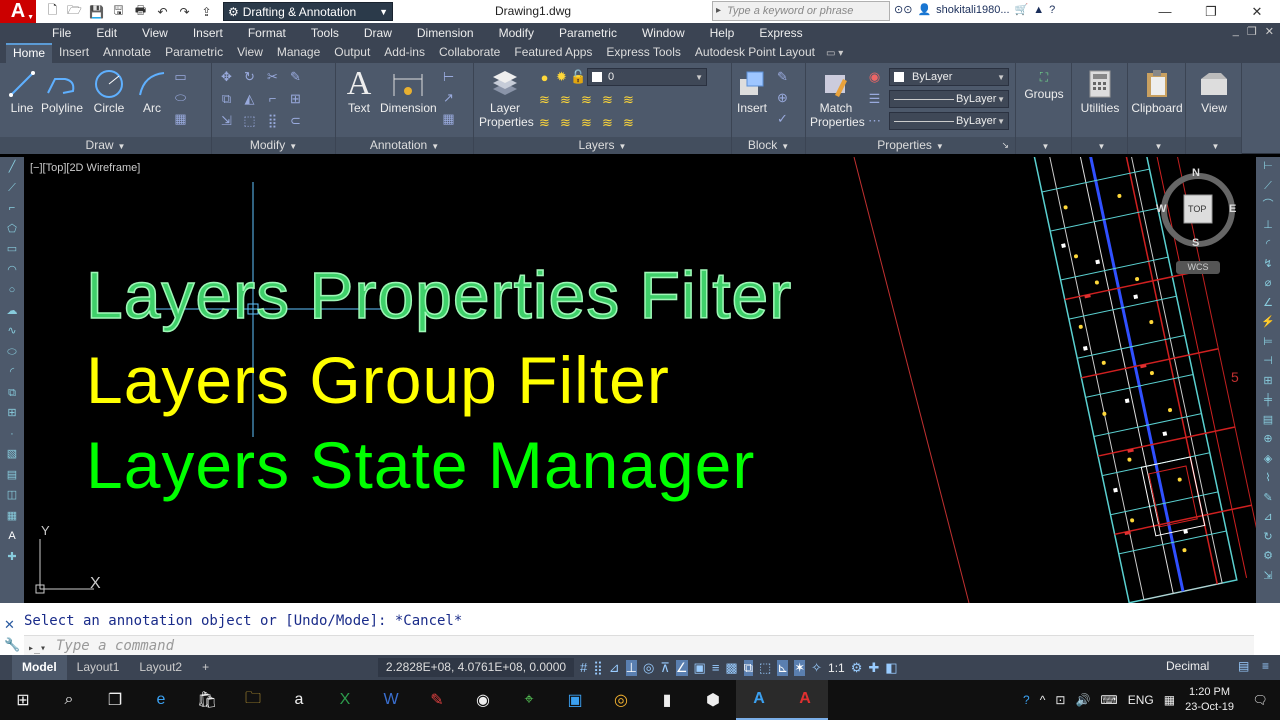 The image size is (1280, 720). Describe the element at coordinates (1236, 31) in the screenshot. I see `doc-minimize-button: _` at that location.